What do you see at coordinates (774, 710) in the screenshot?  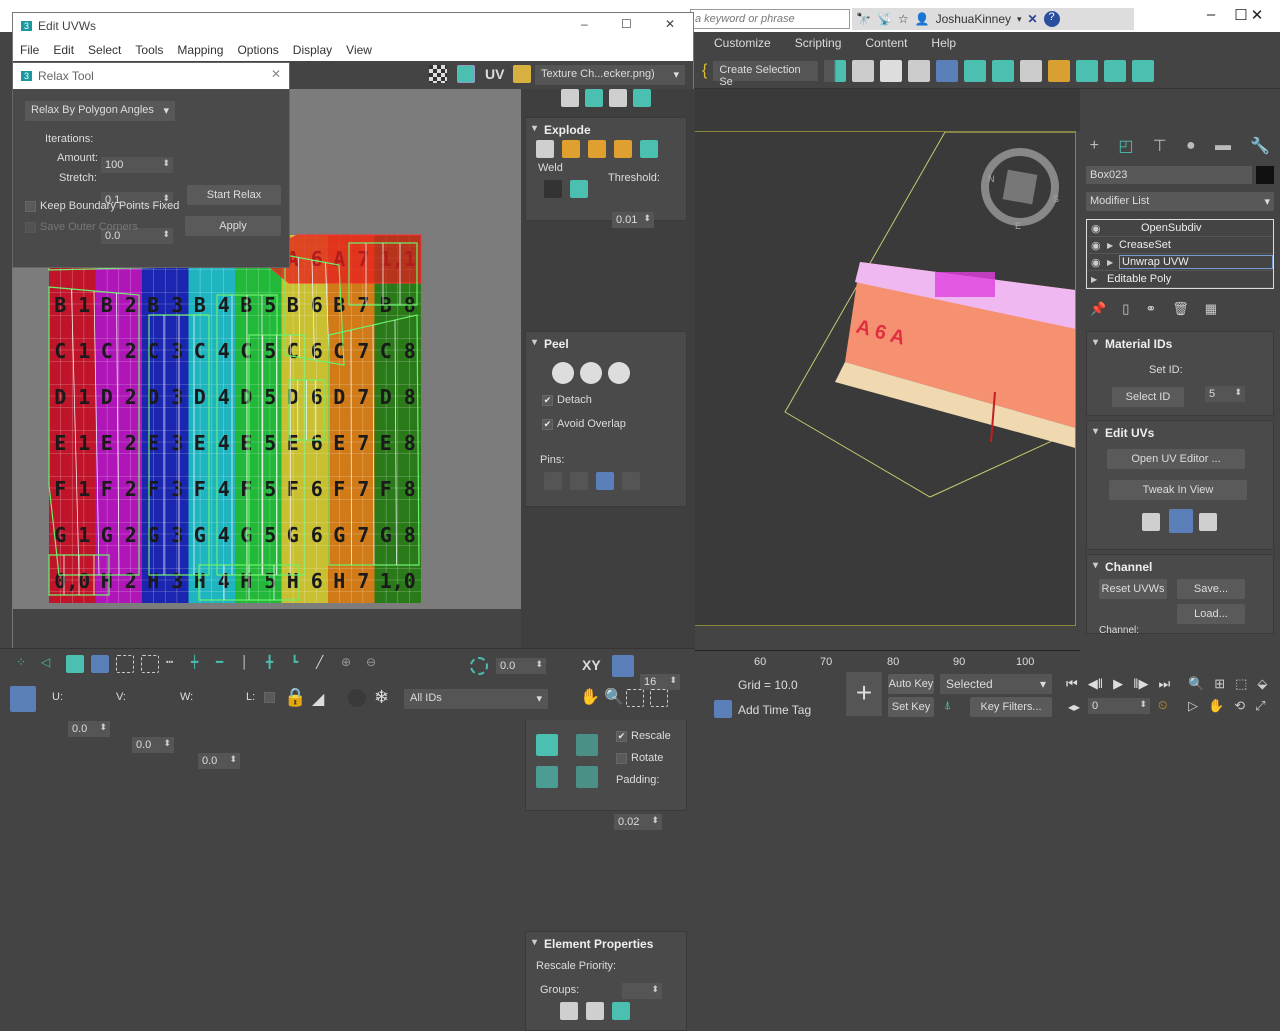 I see `add-time-tag-button: Add Time Tag` at bounding box center [774, 710].